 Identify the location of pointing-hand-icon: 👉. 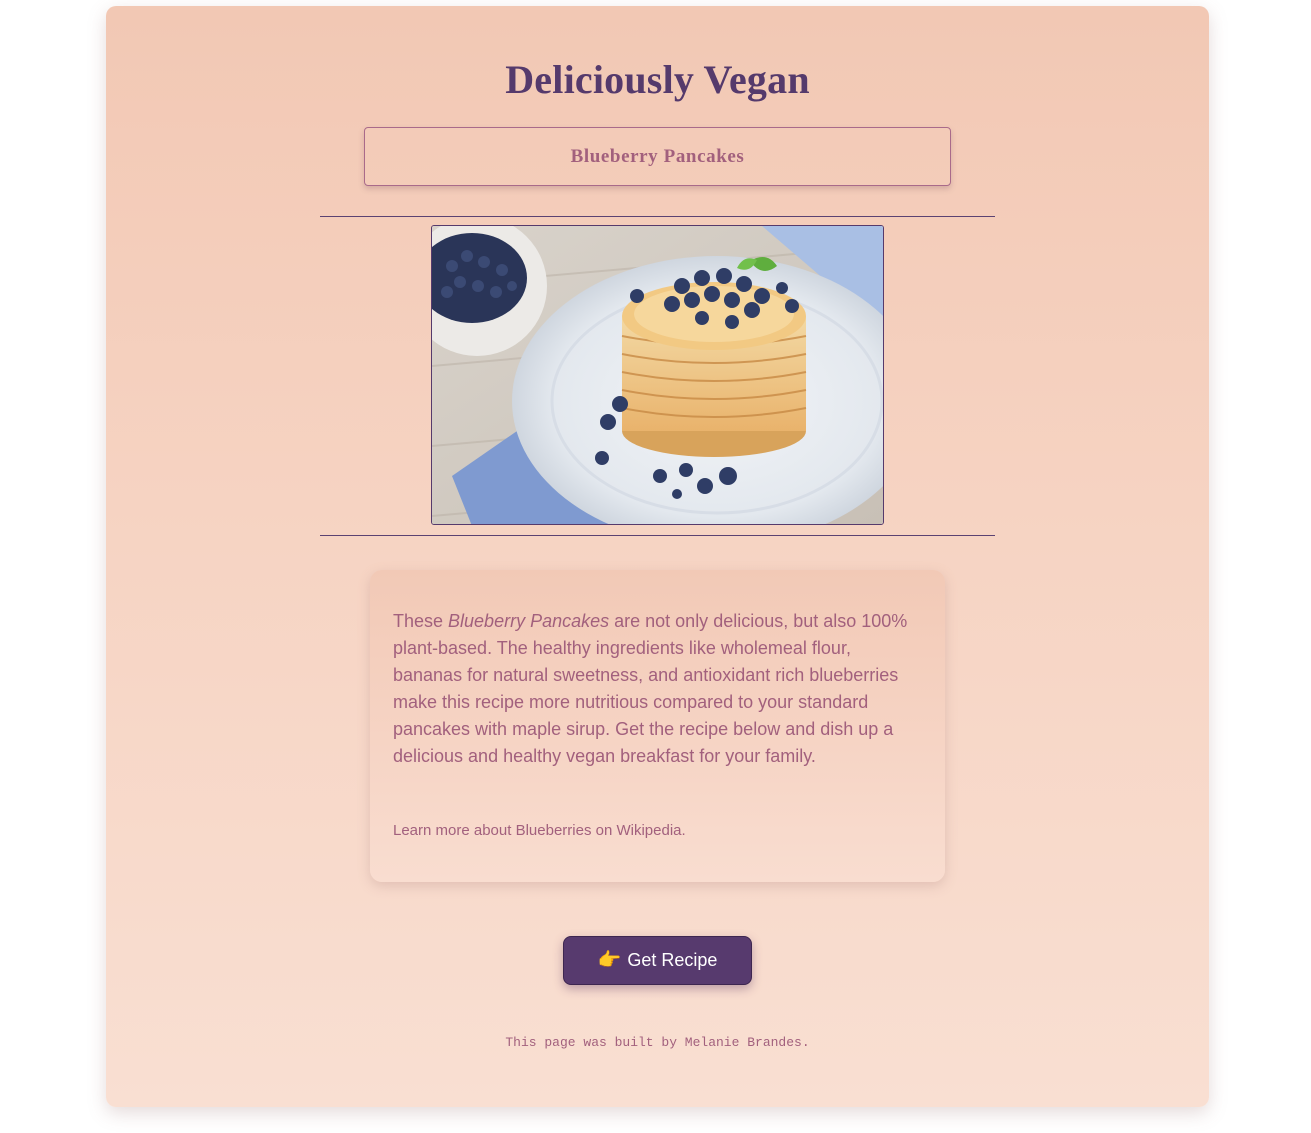
(609, 960).